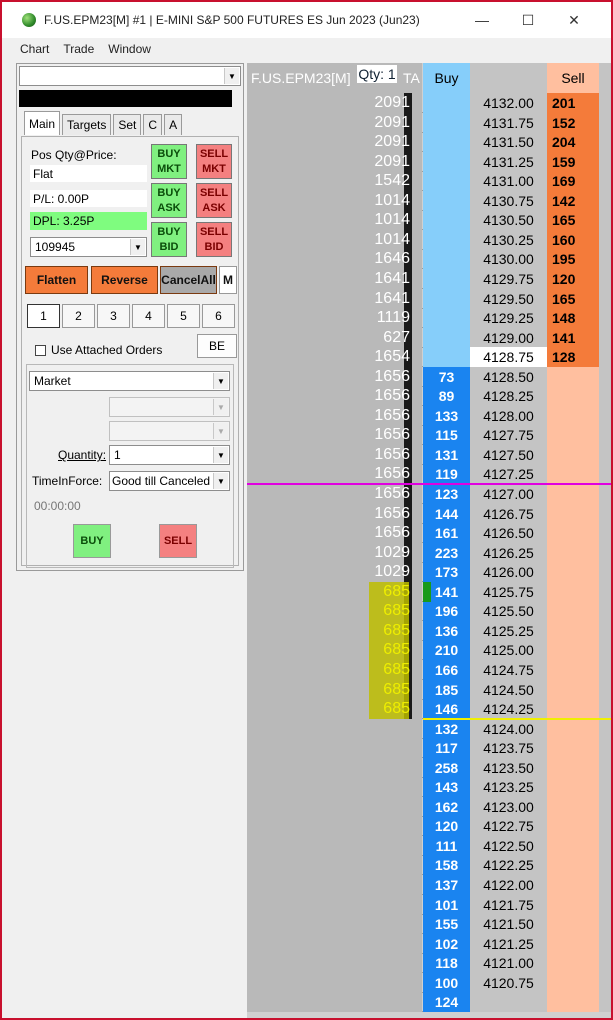  I want to click on ladder-row: 685 210 4125.00, so click(429, 650).